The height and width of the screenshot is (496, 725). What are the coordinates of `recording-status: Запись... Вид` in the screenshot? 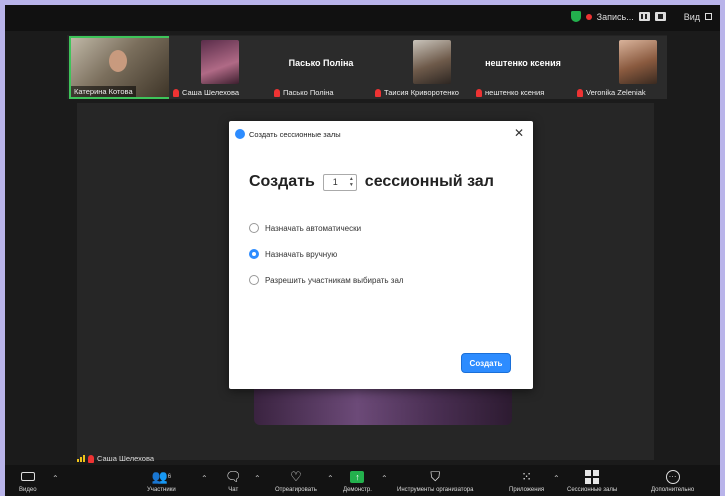 It's located at (641, 16).